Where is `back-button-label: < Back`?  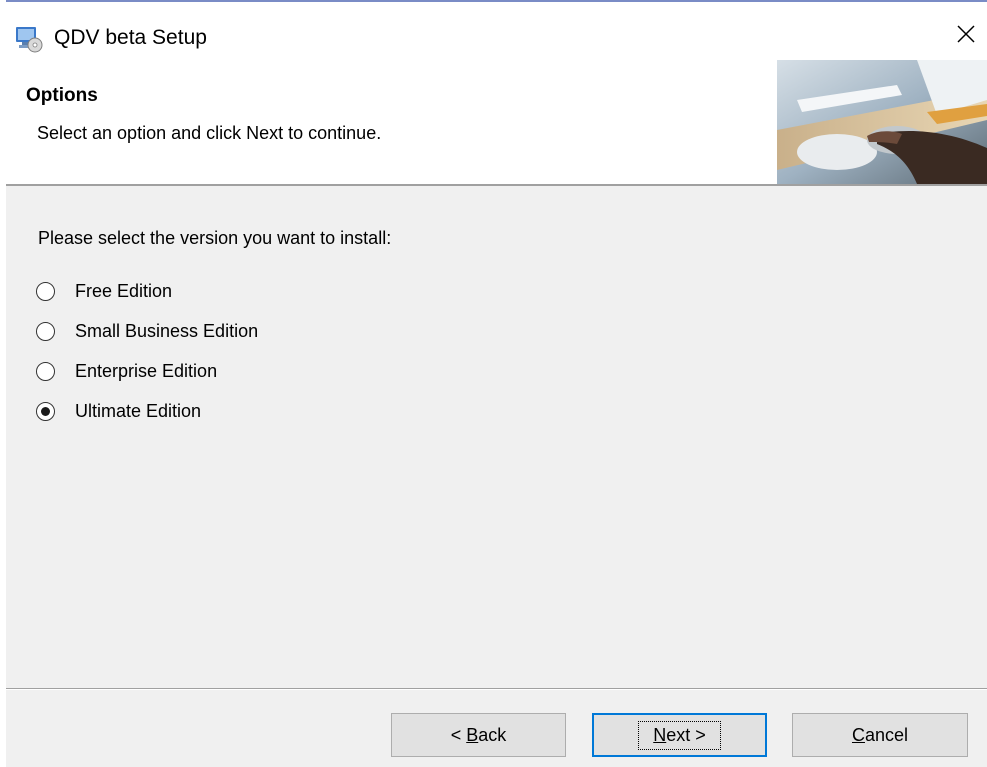 back-button-label: < Back is located at coordinates (478, 734).